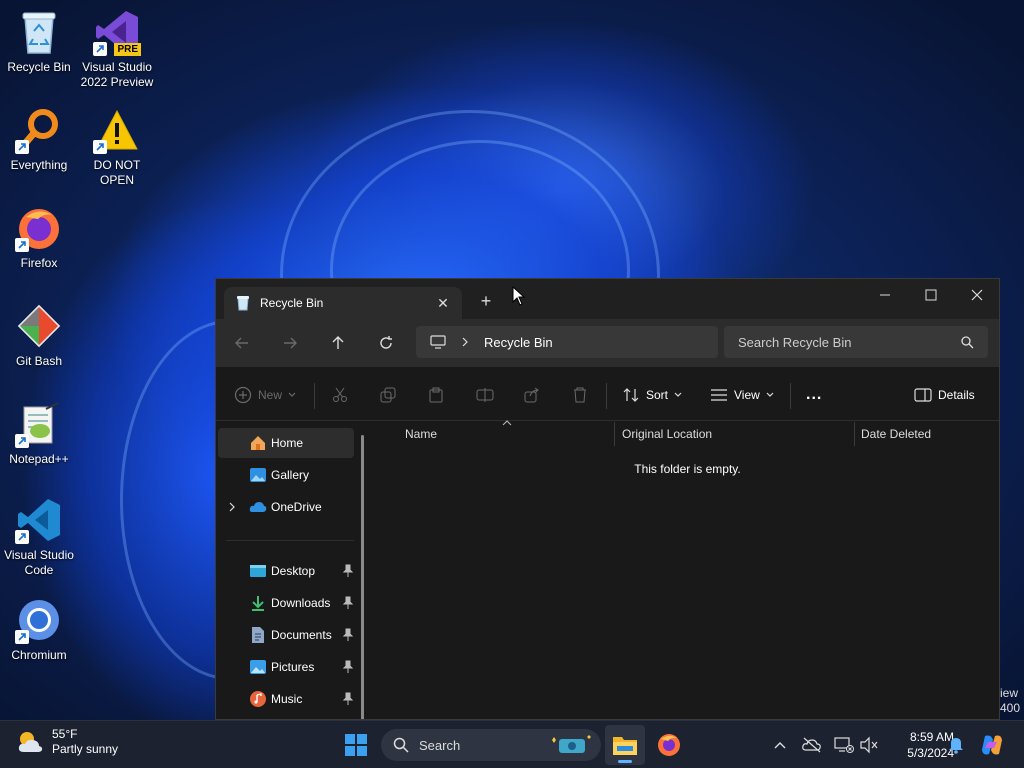 This screenshot has width=1024, height=768. What do you see at coordinates (85, 749) in the screenshot?
I see `weather-condition: Partly sunny` at bounding box center [85, 749].